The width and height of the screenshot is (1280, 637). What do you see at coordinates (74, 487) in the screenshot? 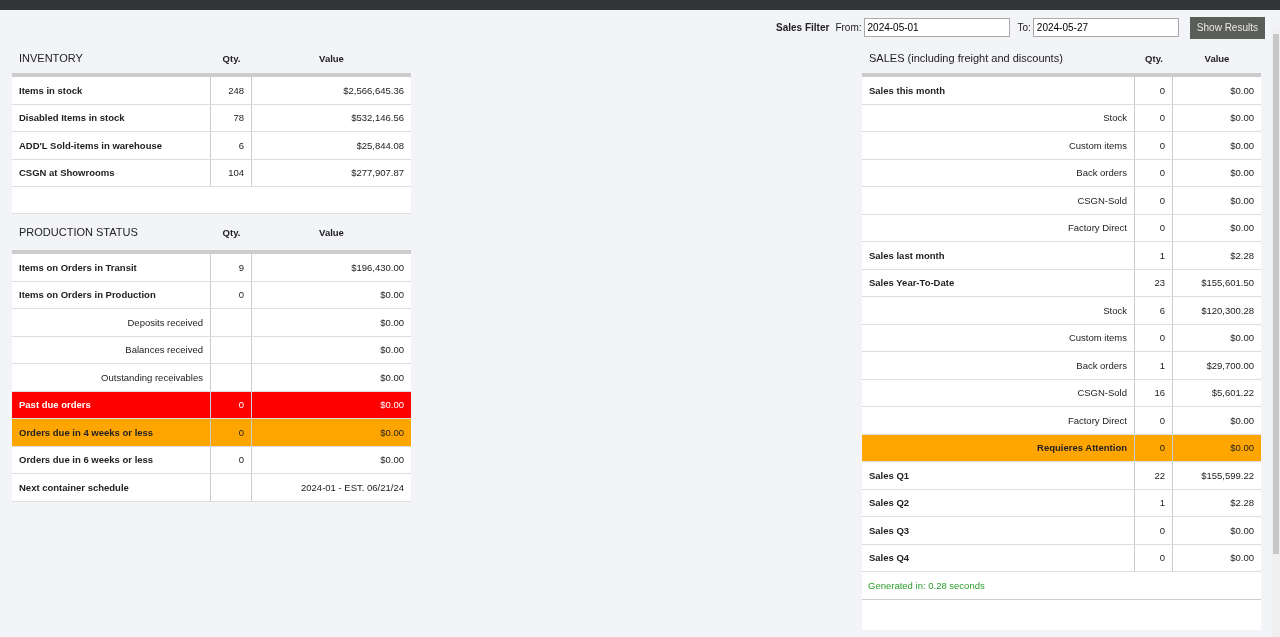
I see `row-label: Next container schedule` at bounding box center [74, 487].